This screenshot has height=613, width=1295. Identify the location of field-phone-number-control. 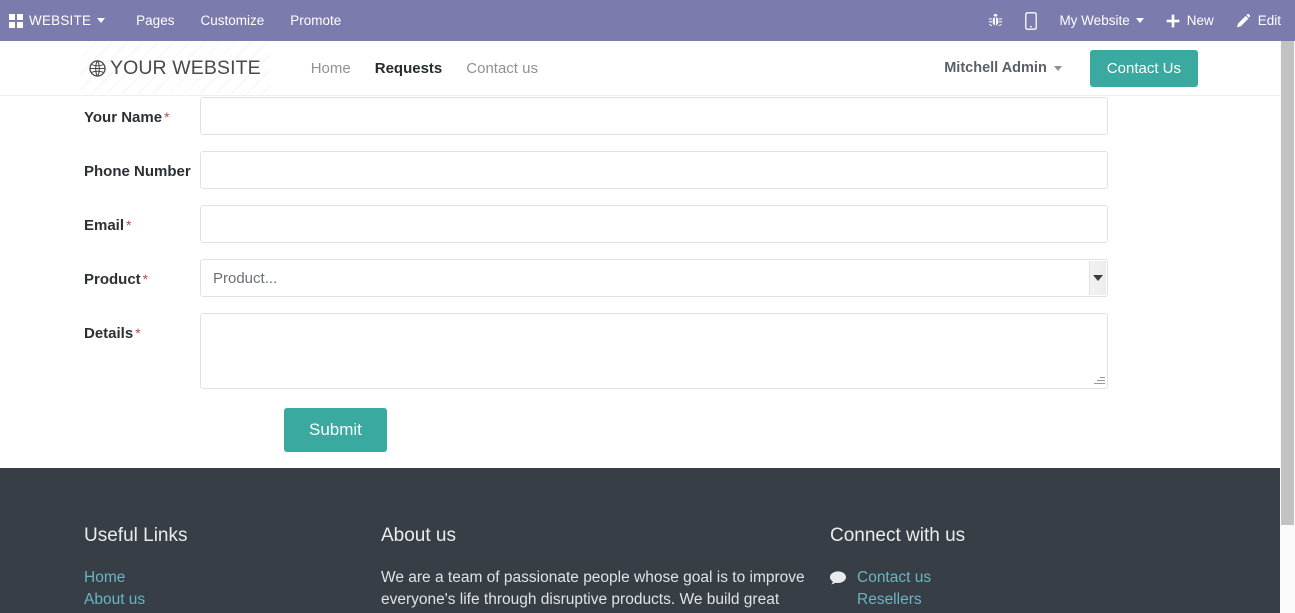
(654, 170).